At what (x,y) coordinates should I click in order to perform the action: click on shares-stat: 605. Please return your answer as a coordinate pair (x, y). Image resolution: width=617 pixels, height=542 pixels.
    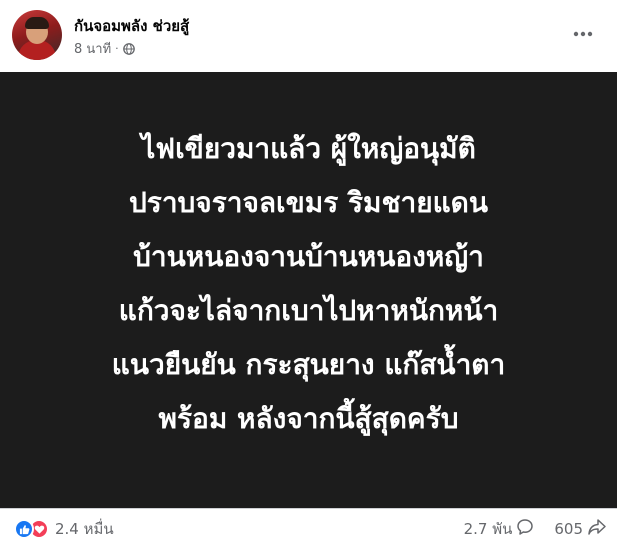
    Looking at the image, I should click on (580, 529).